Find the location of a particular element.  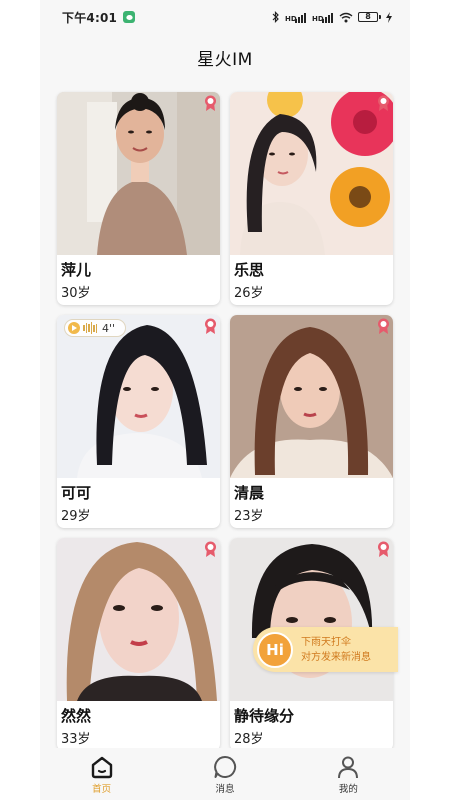

tab-profile: 我的 is located at coordinates (348, 774).